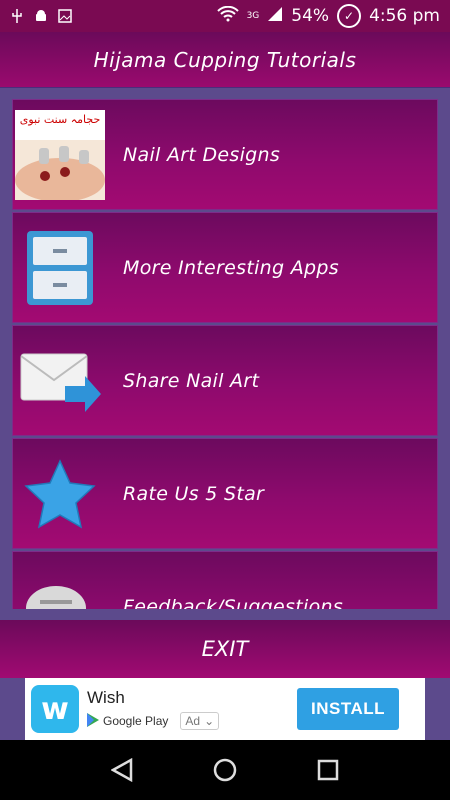 The height and width of the screenshot is (800, 450). I want to click on home-button, so click(225, 770).